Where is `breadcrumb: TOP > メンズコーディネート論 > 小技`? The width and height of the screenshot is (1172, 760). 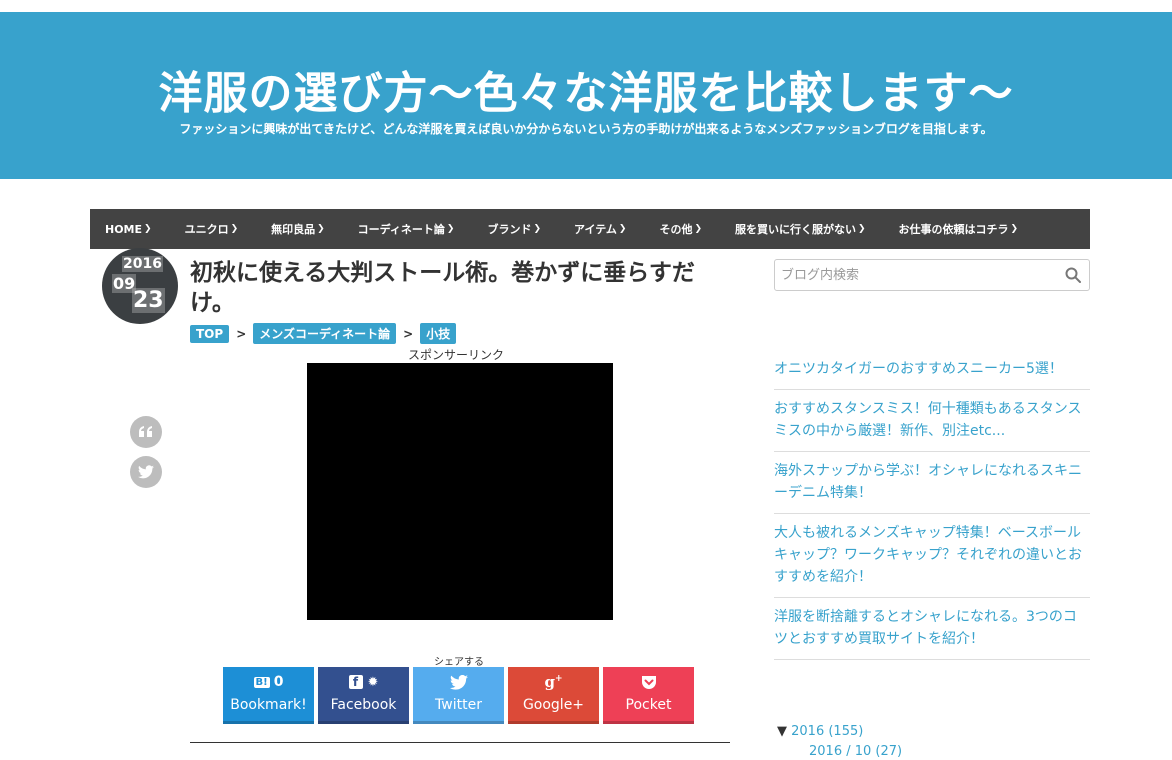
breadcrumb: TOP > メンズコーディネート論 > 小技 is located at coordinates (323, 333).